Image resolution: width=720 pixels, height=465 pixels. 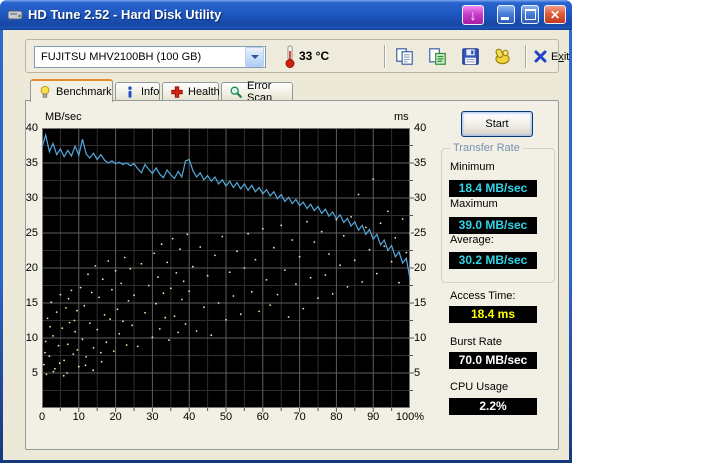 What do you see at coordinates (401, 117) in the screenshot?
I see `right-axis-label: ms` at bounding box center [401, 117].